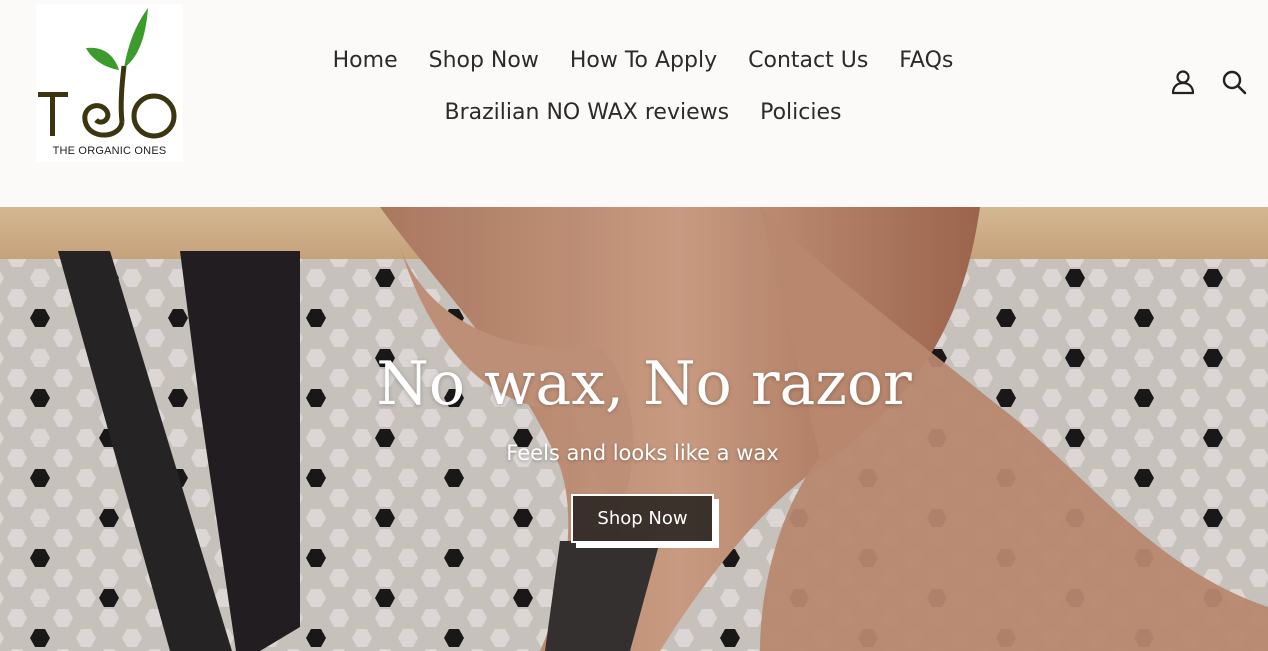 Image resolution: width=1268 pixels, height=651 pixels. Describe the element at coordinates (1235, 83) in the screenshot. I see `search-icon` at that location.